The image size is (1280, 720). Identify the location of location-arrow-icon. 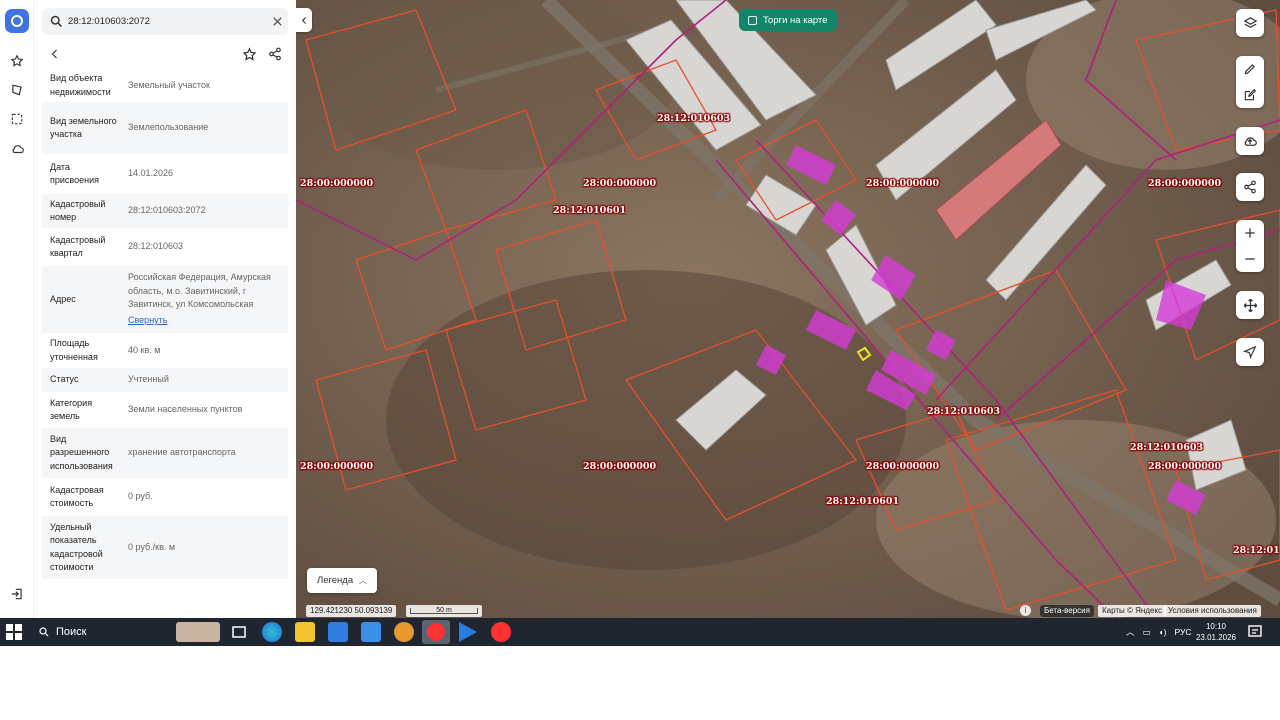
(1250, 352).